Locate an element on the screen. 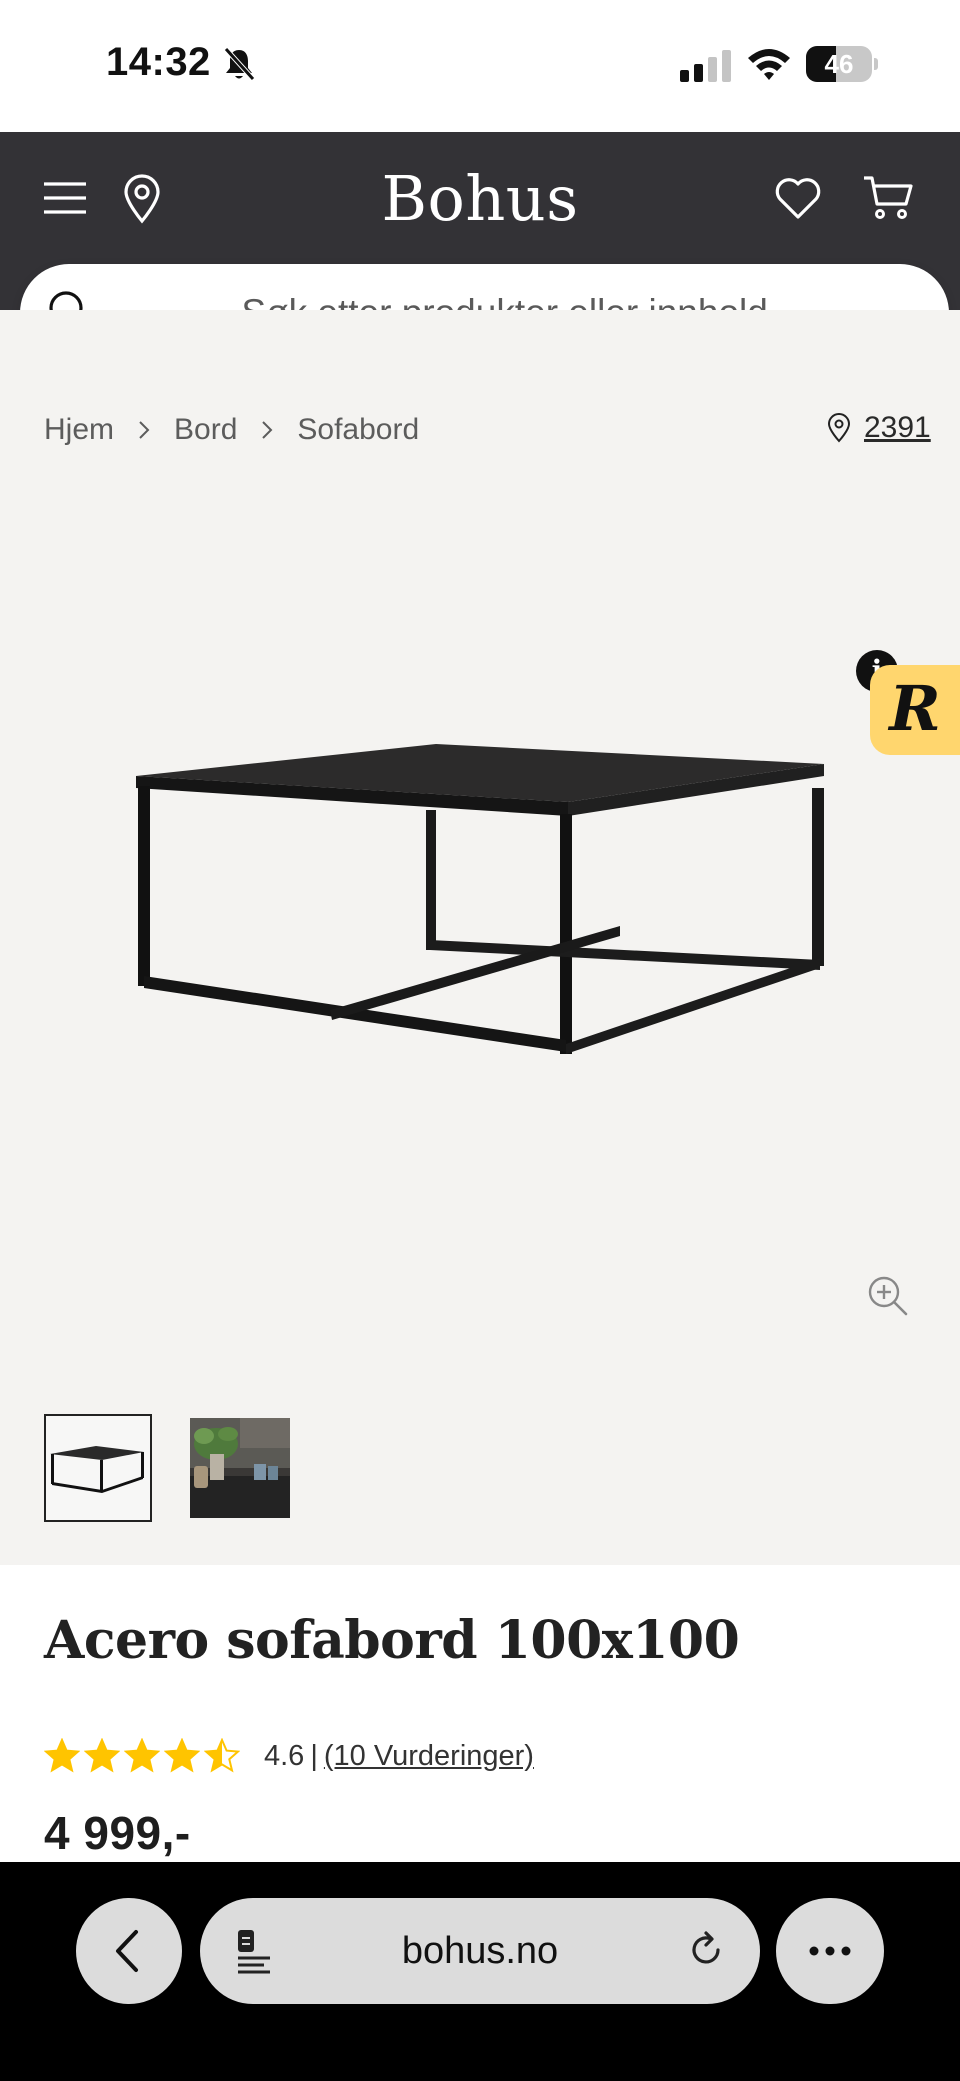  star-half-icon is located at coordinates (222, 1755).